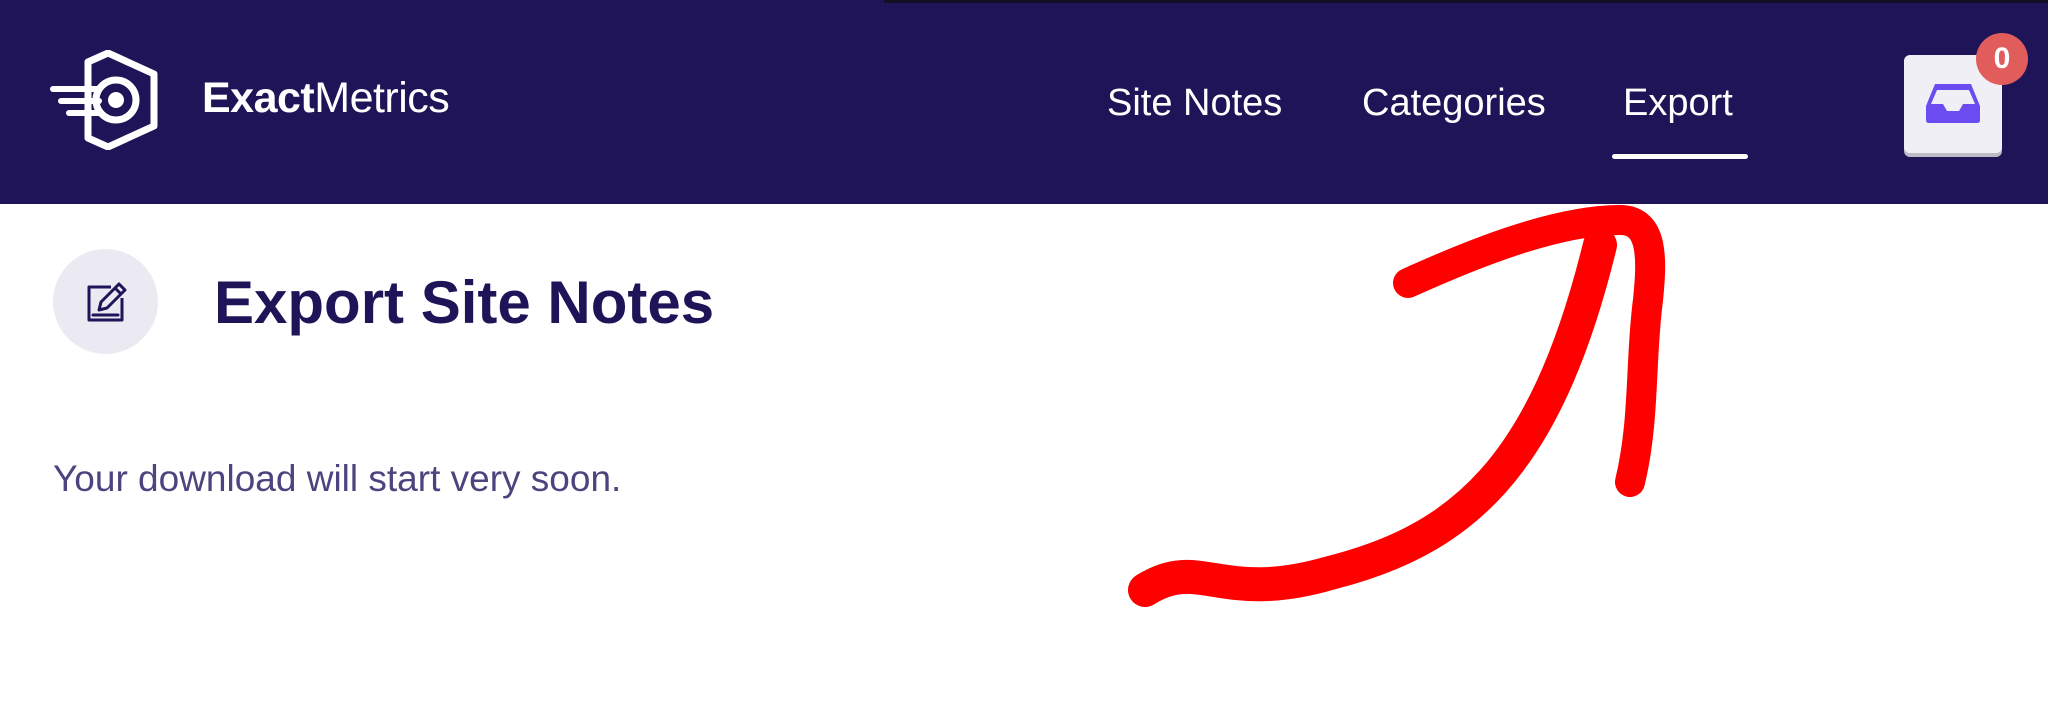 The width and height of the screenshot is (2048, 717). I want to click on nav-tab-export: Export, so click(1678, 103).